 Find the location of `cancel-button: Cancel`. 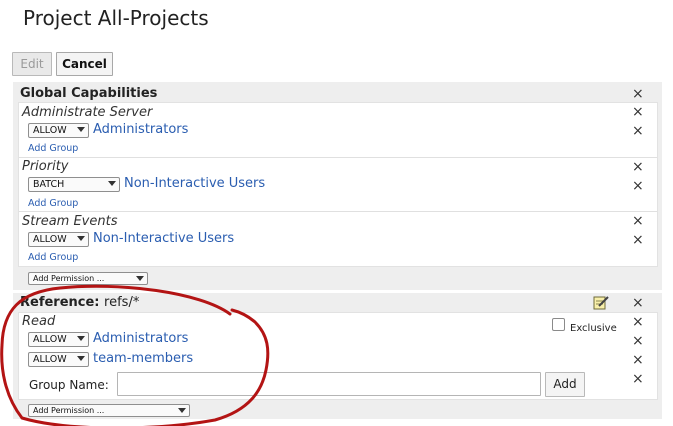

cancel-button: Cancel is located at coordinates (84, 64).